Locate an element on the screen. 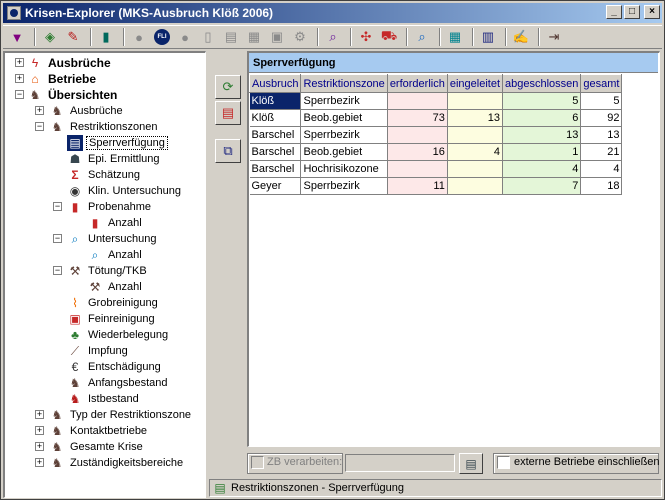 The height and width of the screenshot is (500, 665). column-header-abgeschlossen: abgeschlossen is located at coordinates (541, 83).